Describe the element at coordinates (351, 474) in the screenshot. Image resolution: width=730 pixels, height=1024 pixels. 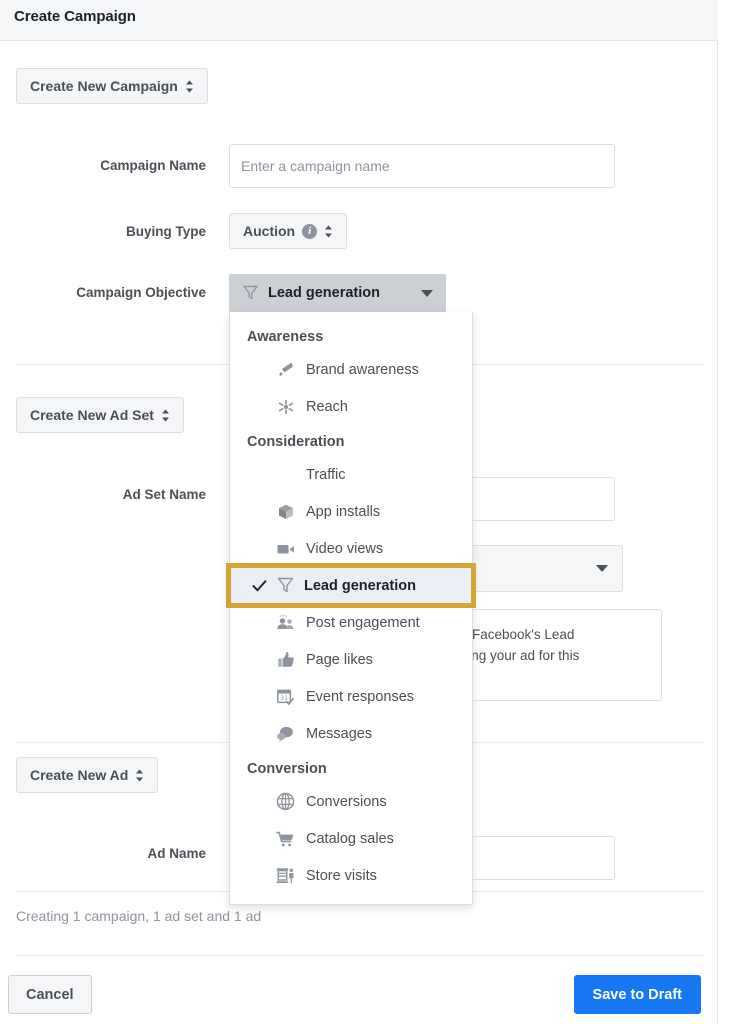
I see `menu-item-traffic: Traffic` at that location.